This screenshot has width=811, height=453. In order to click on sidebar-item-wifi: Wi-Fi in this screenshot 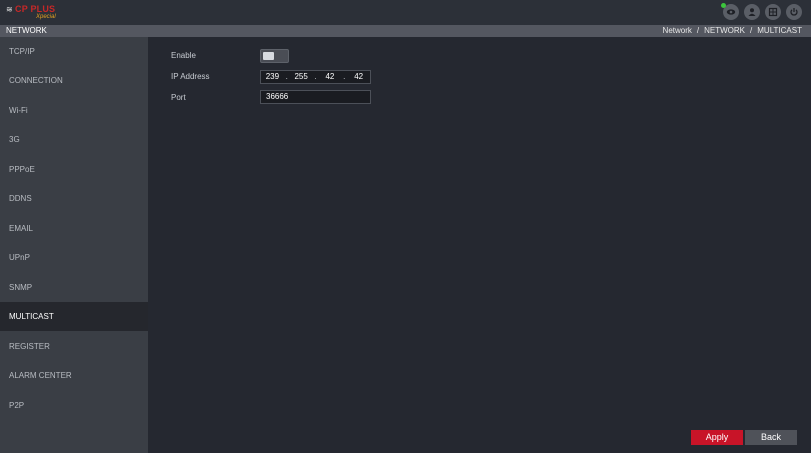, I will do `click(74, 110)`.